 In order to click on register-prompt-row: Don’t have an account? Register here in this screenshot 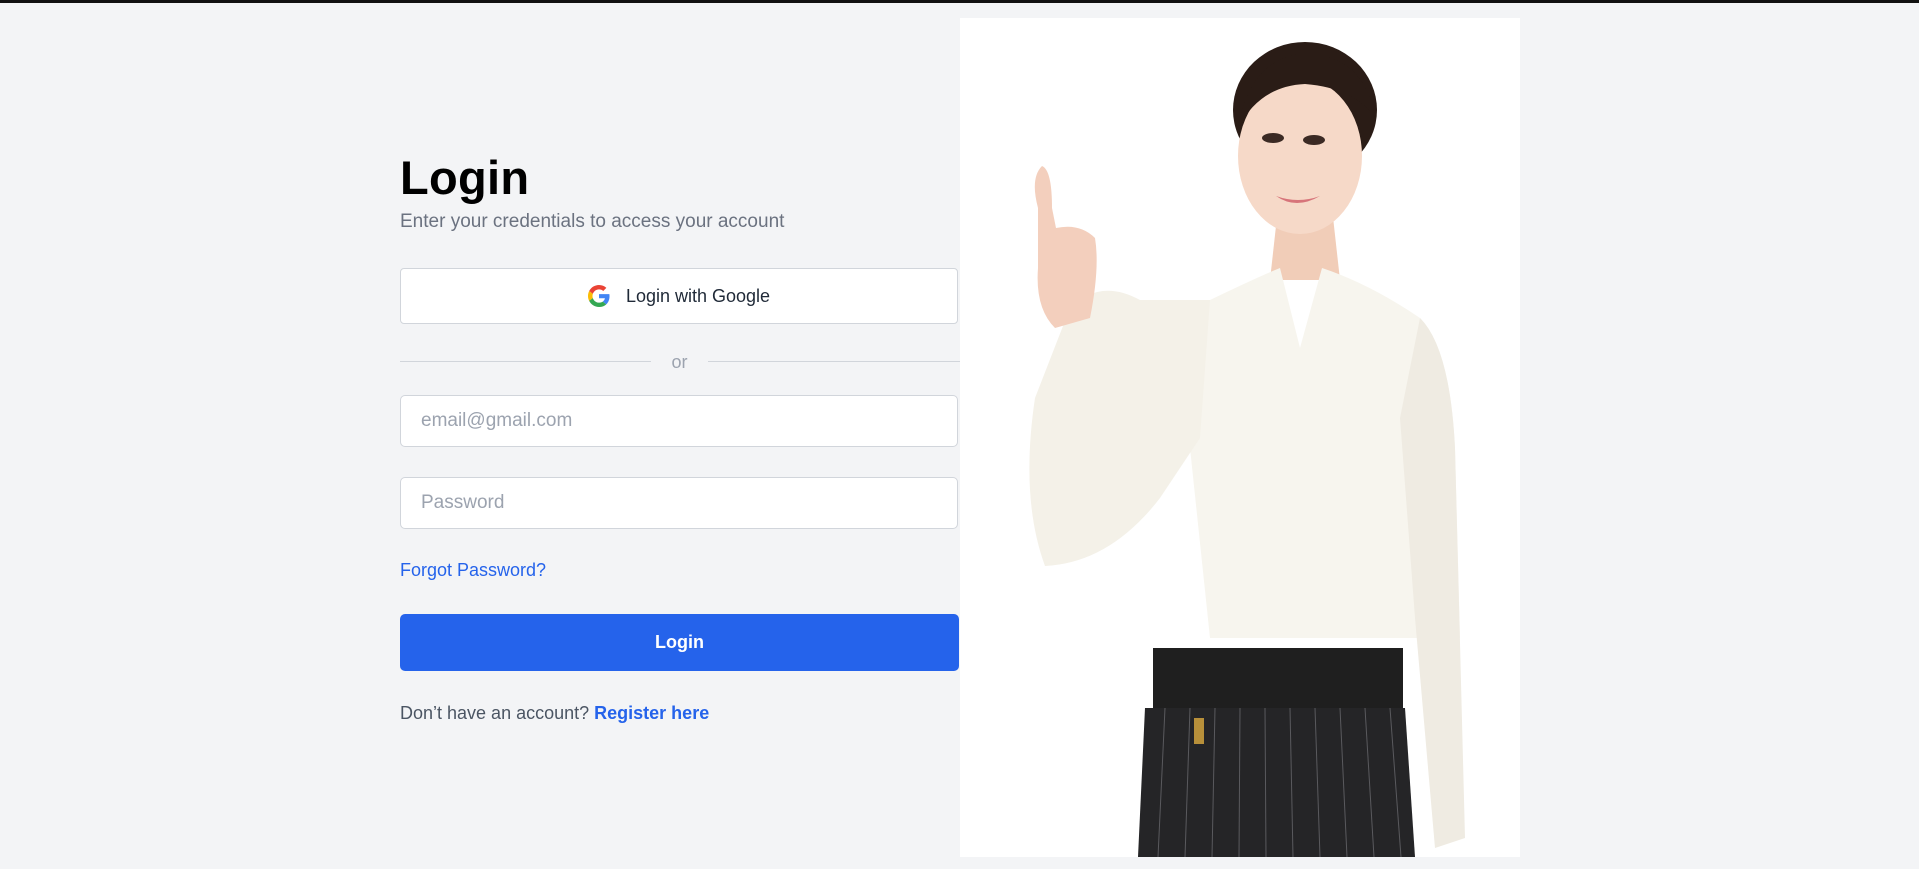, I will do `click(554, 713)`.